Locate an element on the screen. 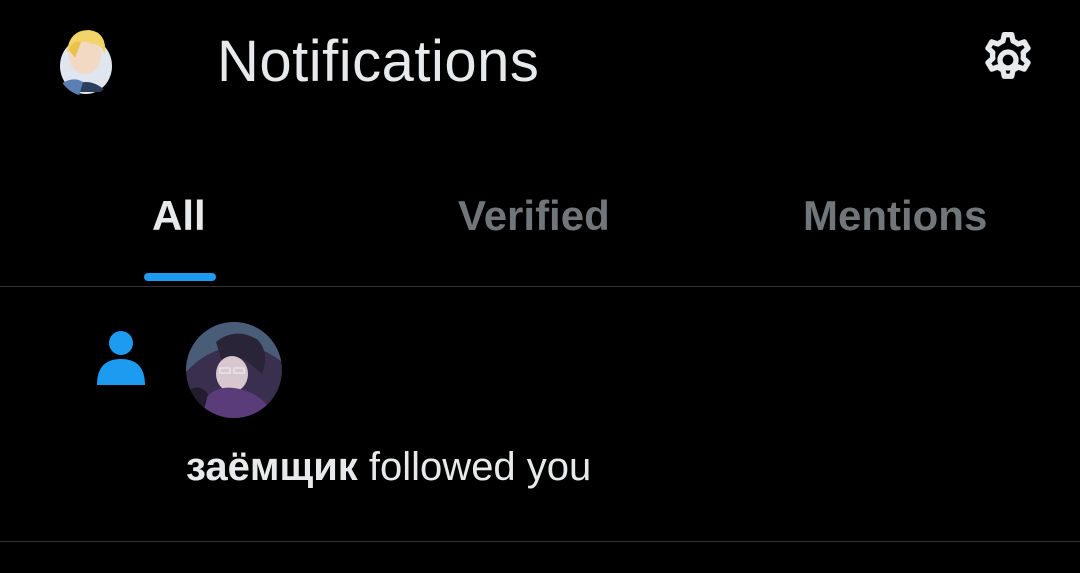 Image resolution: width=1080 pixels, height=573 pixels. notification-text: заёмщик followed you is located at coordinates (388, 467).